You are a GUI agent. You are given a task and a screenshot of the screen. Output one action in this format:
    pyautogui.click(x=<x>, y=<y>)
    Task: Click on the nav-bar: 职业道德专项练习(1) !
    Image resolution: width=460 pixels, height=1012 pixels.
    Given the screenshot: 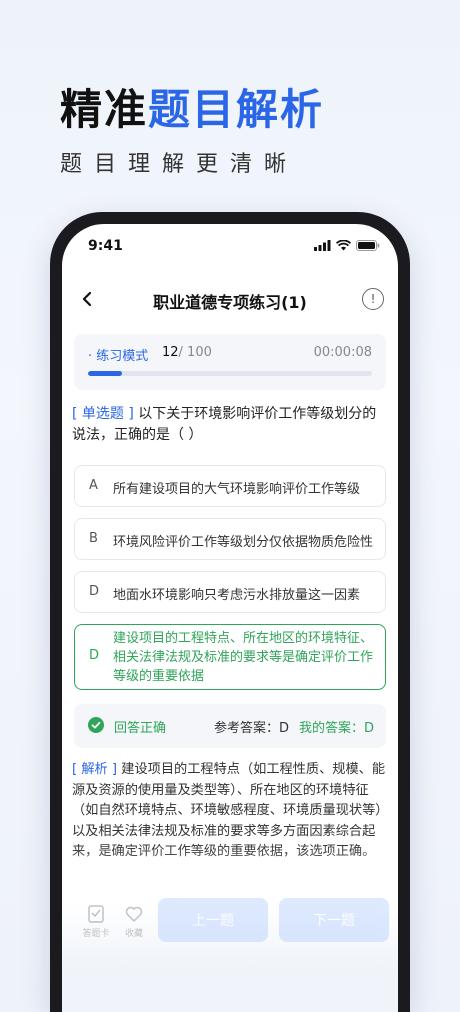 What is the action you would take?
    pyautogui.click(x=230, y=301)
    